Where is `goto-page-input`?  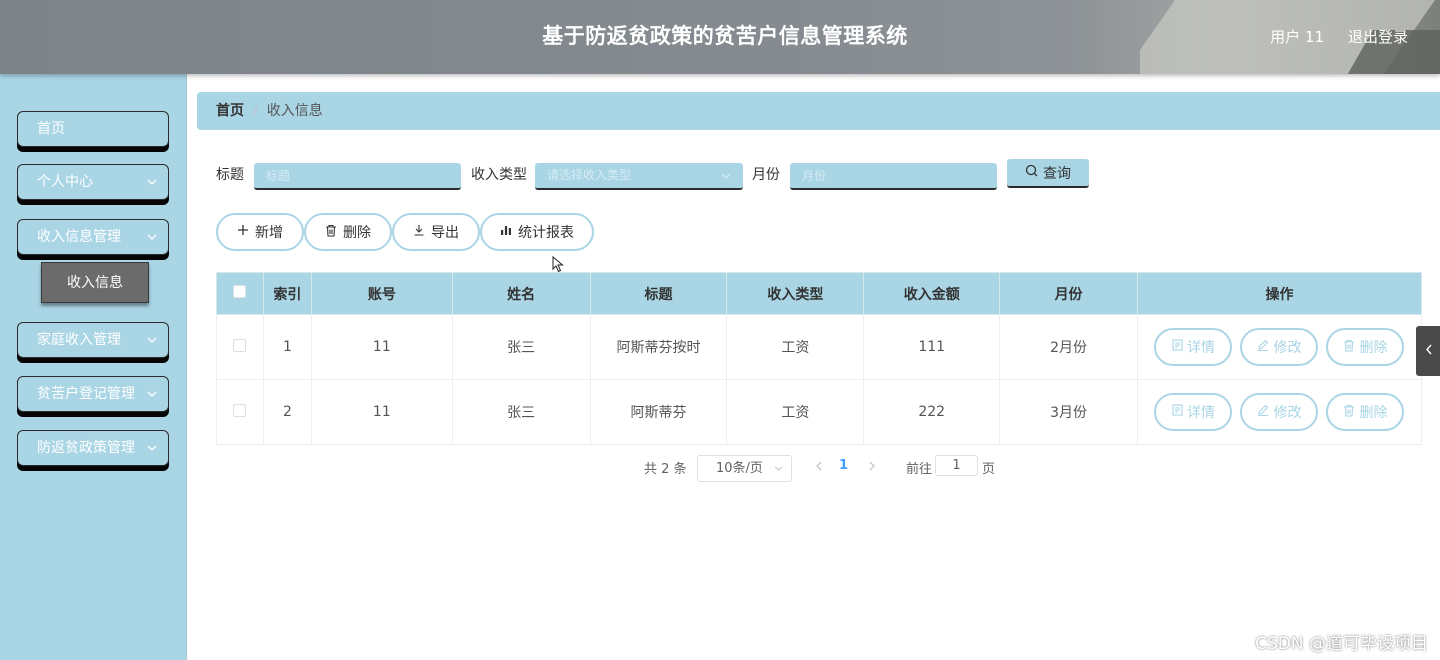
goto-page-input is located at coordinates (956, 465).